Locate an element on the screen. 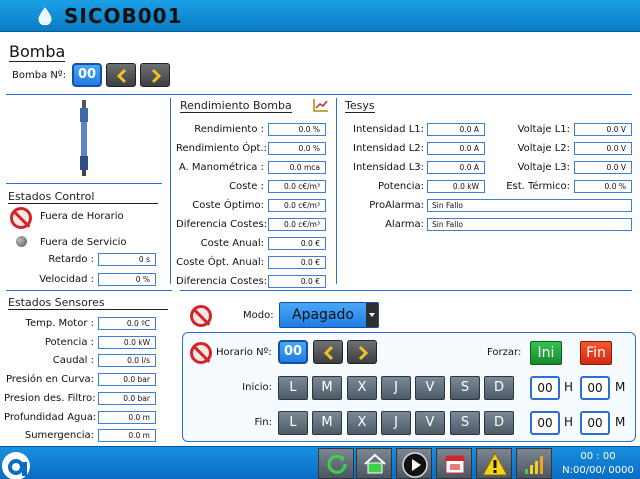 The width and height of the screenshot is (640, 479). fin-minute-input: 00 is located at coordinates (595, 423).